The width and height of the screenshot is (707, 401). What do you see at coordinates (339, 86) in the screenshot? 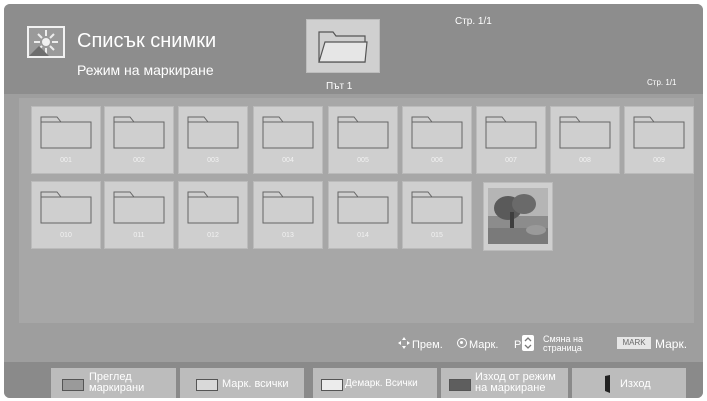
I see `path-label: Път 1` at bounding box center [339, 86].